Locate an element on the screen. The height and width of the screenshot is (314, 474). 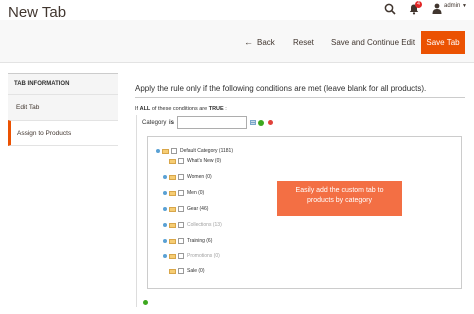
callout-line-1: Easily add the custom tab to is located at coordinates (339, 190).